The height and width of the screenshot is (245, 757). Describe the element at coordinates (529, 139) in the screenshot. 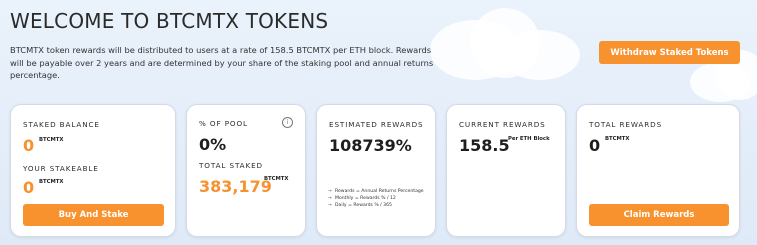

I see `current-rewards-unit: Per ETH Block` at that location.